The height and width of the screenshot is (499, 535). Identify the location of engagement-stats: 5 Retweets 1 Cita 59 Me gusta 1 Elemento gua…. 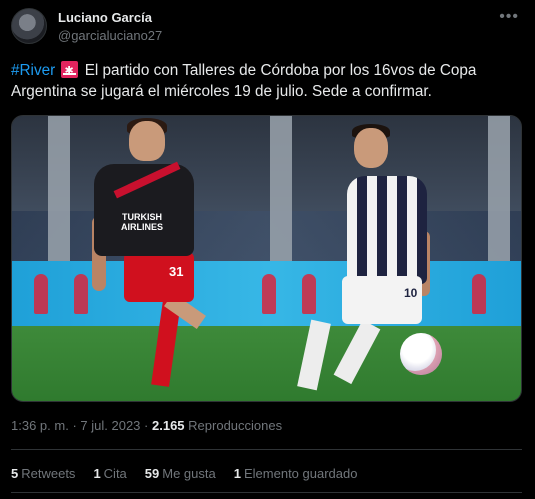
(193, 473).